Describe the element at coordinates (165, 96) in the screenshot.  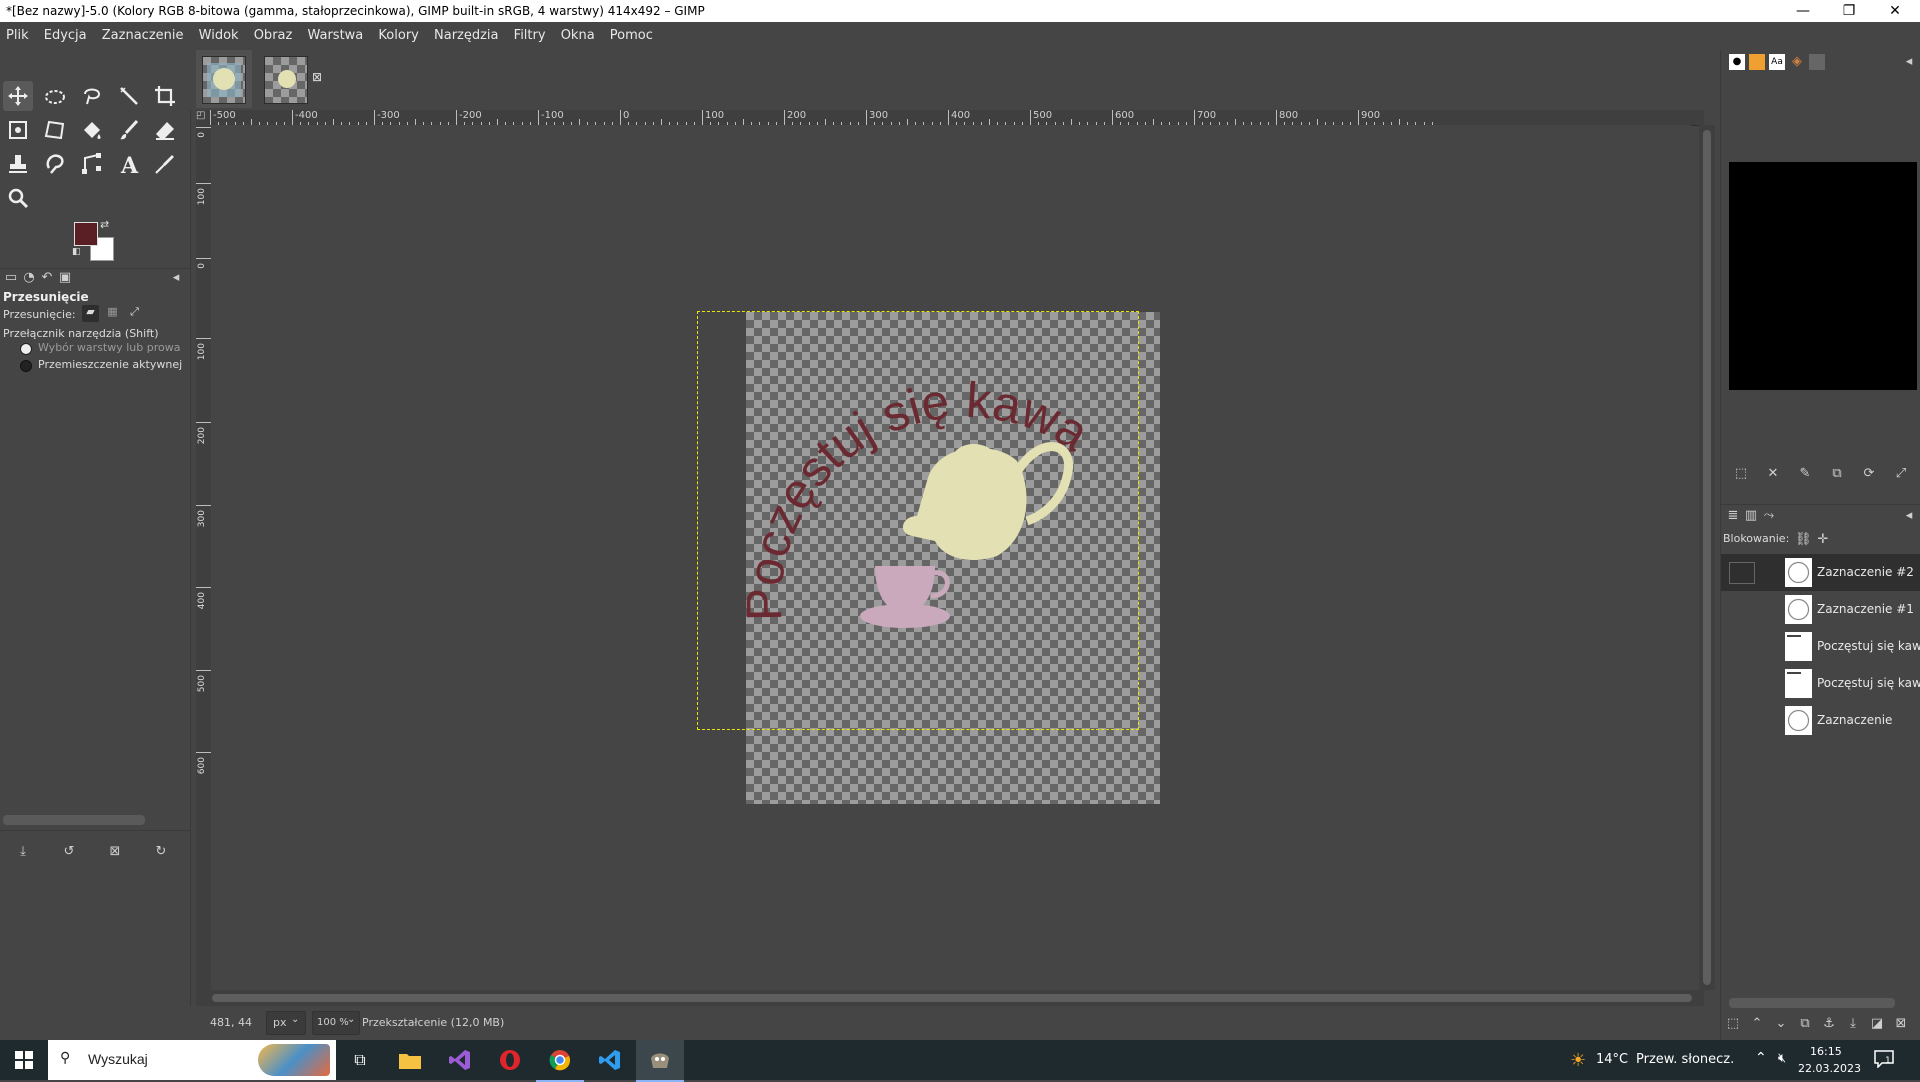
I see `crop-tool-icon` at that location.